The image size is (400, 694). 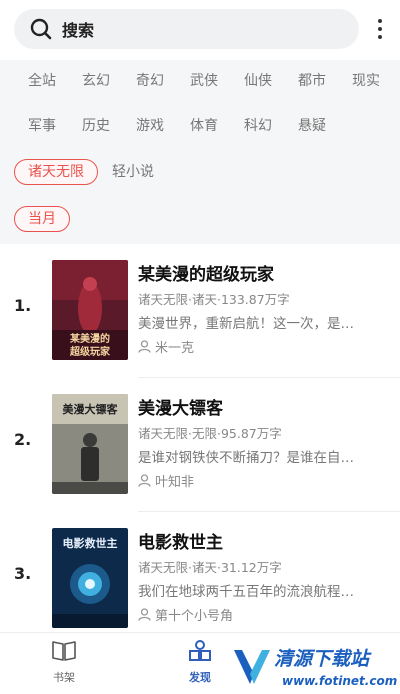 What do you see at coordinates (64, 677) in the screenshot?
I see `nav-label: 书架` at bounding box center [64, 677].